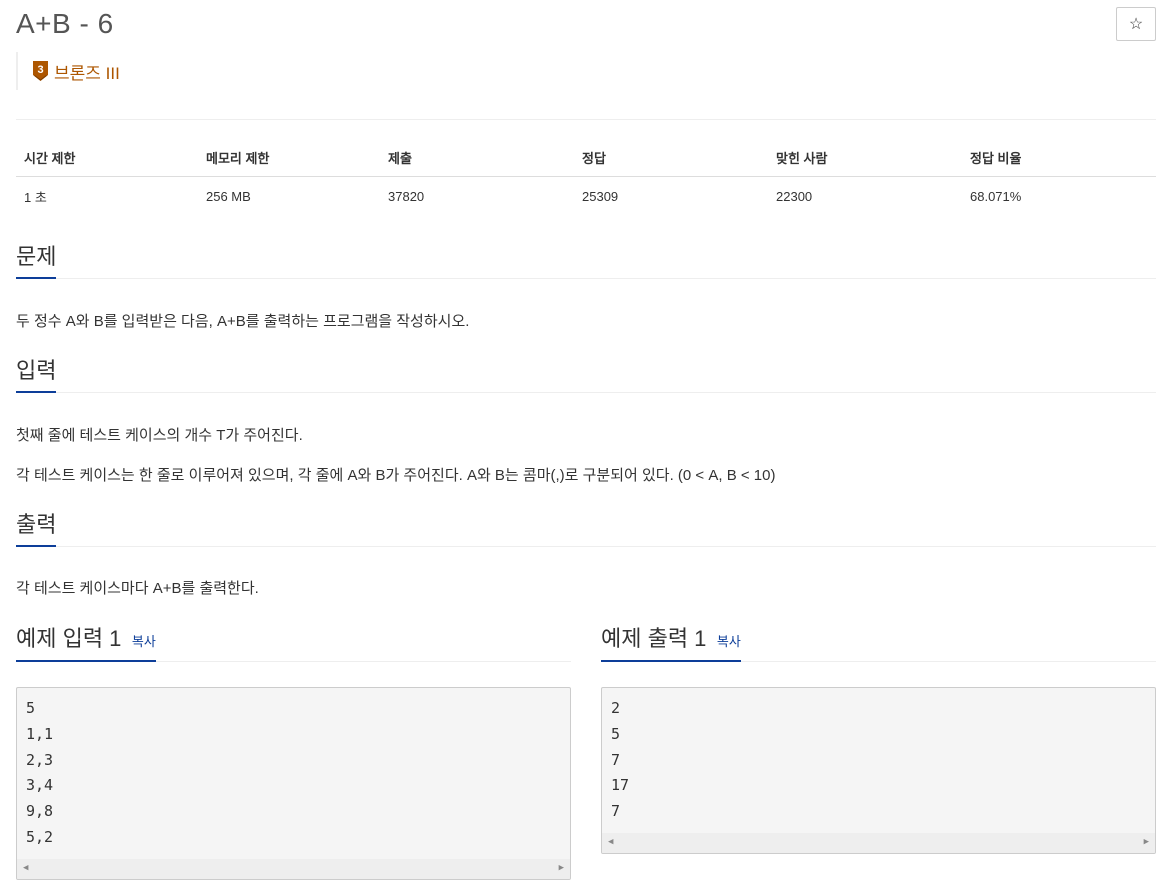 The width and height of the screenshot is (1175, 895). I want to click on sample-input-column: 예제 입력 1 복사 5 1,1 2,3 3,4 9,8 5,2 ◀ ▶, so click(293, 751).